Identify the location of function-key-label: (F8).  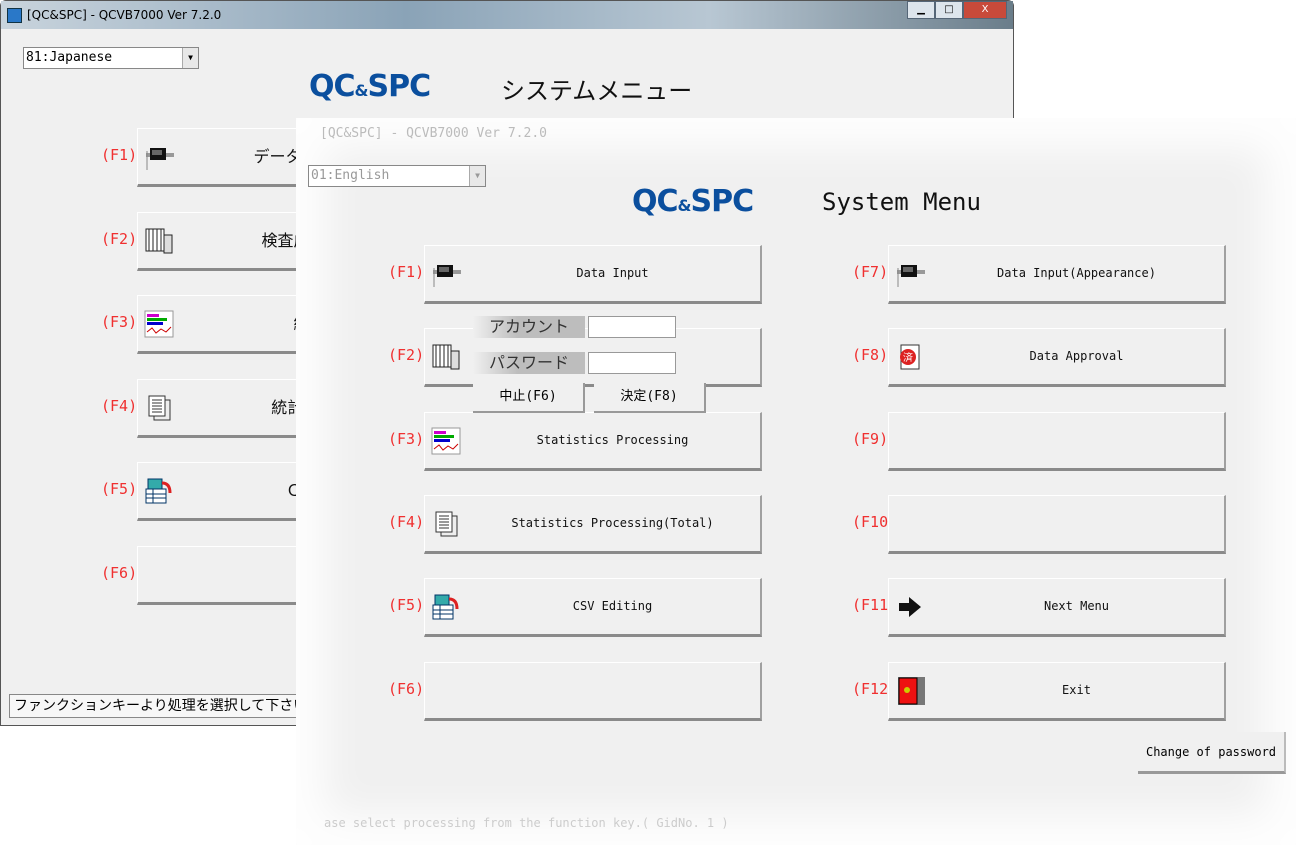
(870, 355).